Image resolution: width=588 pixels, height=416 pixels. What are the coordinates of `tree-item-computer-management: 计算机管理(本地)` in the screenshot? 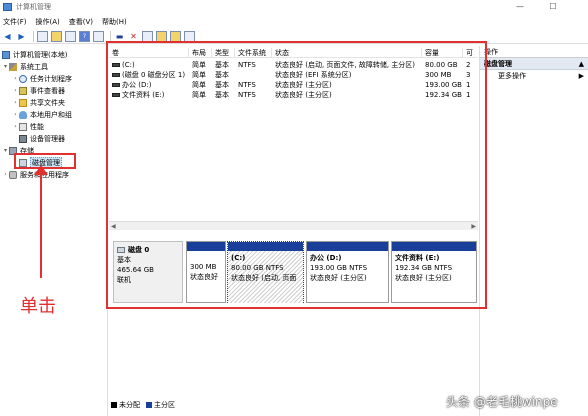 It's located at (34, 54).